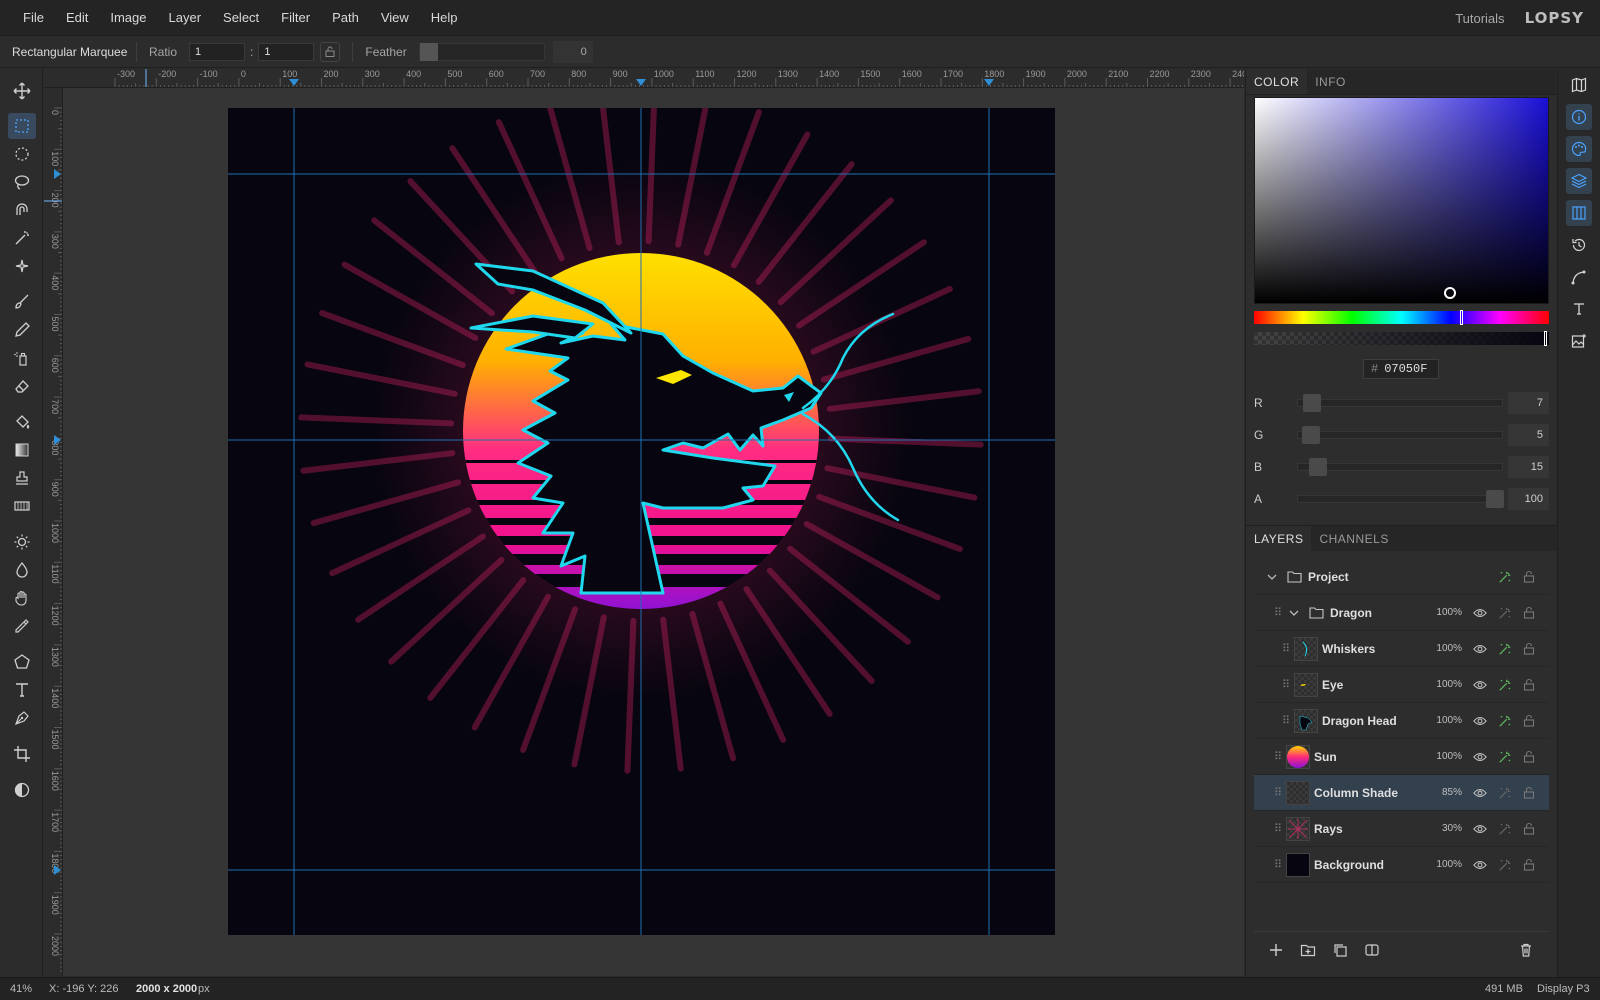 Image resolution: width=1600 pixels, height=1000 pixels. Describe the element at coordinates (1405, 369) in the screenshot. I see `hex-value: 07050F` at that location.